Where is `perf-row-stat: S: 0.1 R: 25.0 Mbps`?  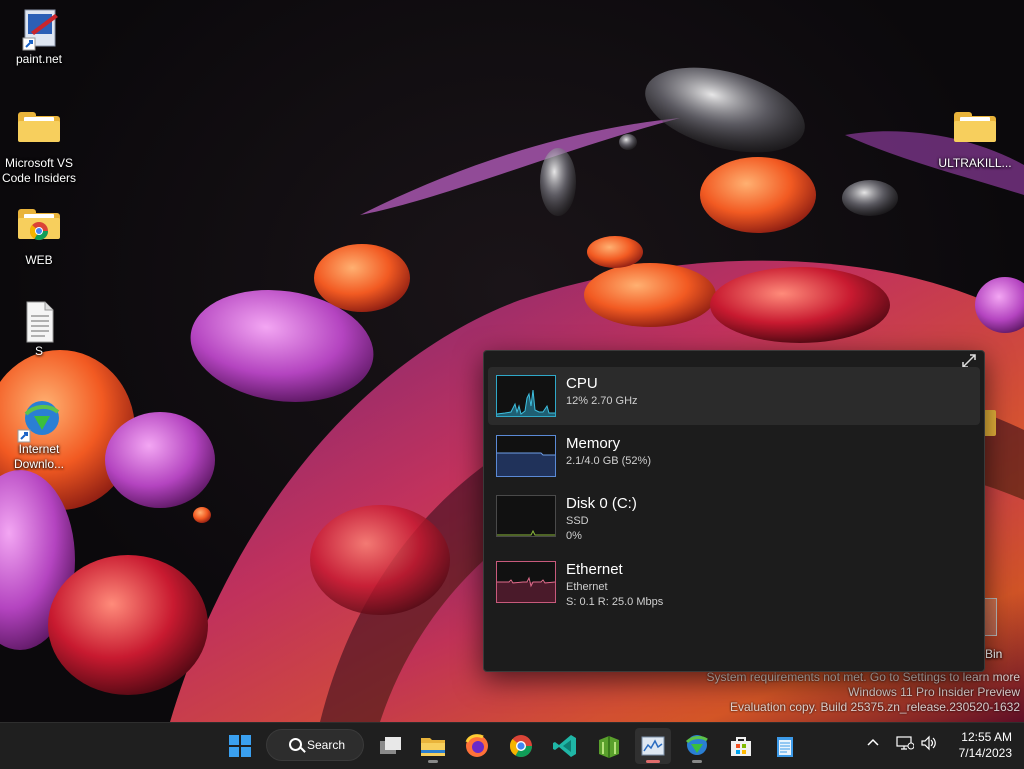
perf-row-stat: S: 0.1 R: 25.0 Mbps is located at coordinates (615, 602).